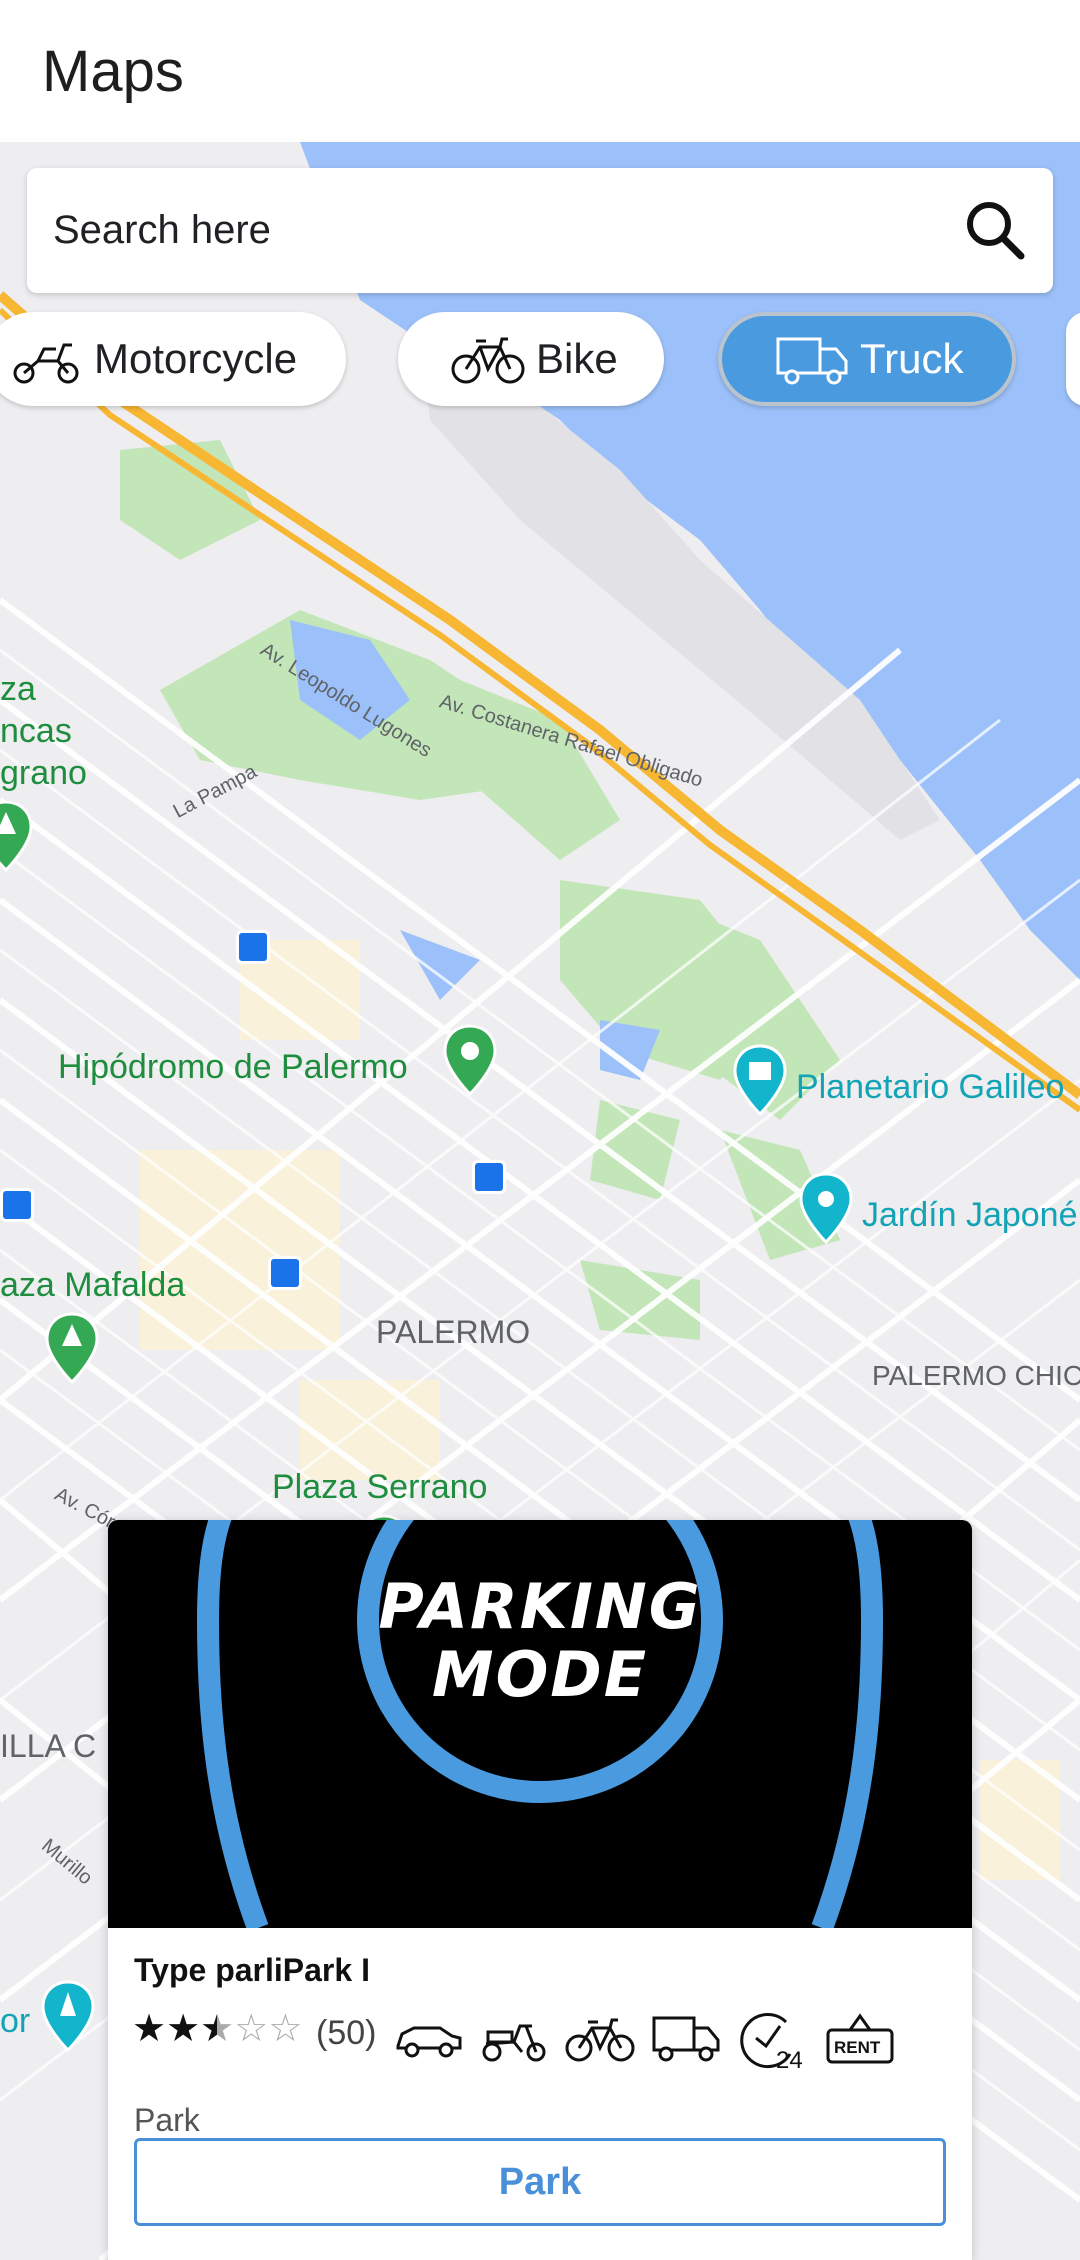 The width and height of the screenshot is (1080, 2260). Describe the element at coordinates (48, 1746) in the screenshot. I see `area-label: ILLA C` at that location.